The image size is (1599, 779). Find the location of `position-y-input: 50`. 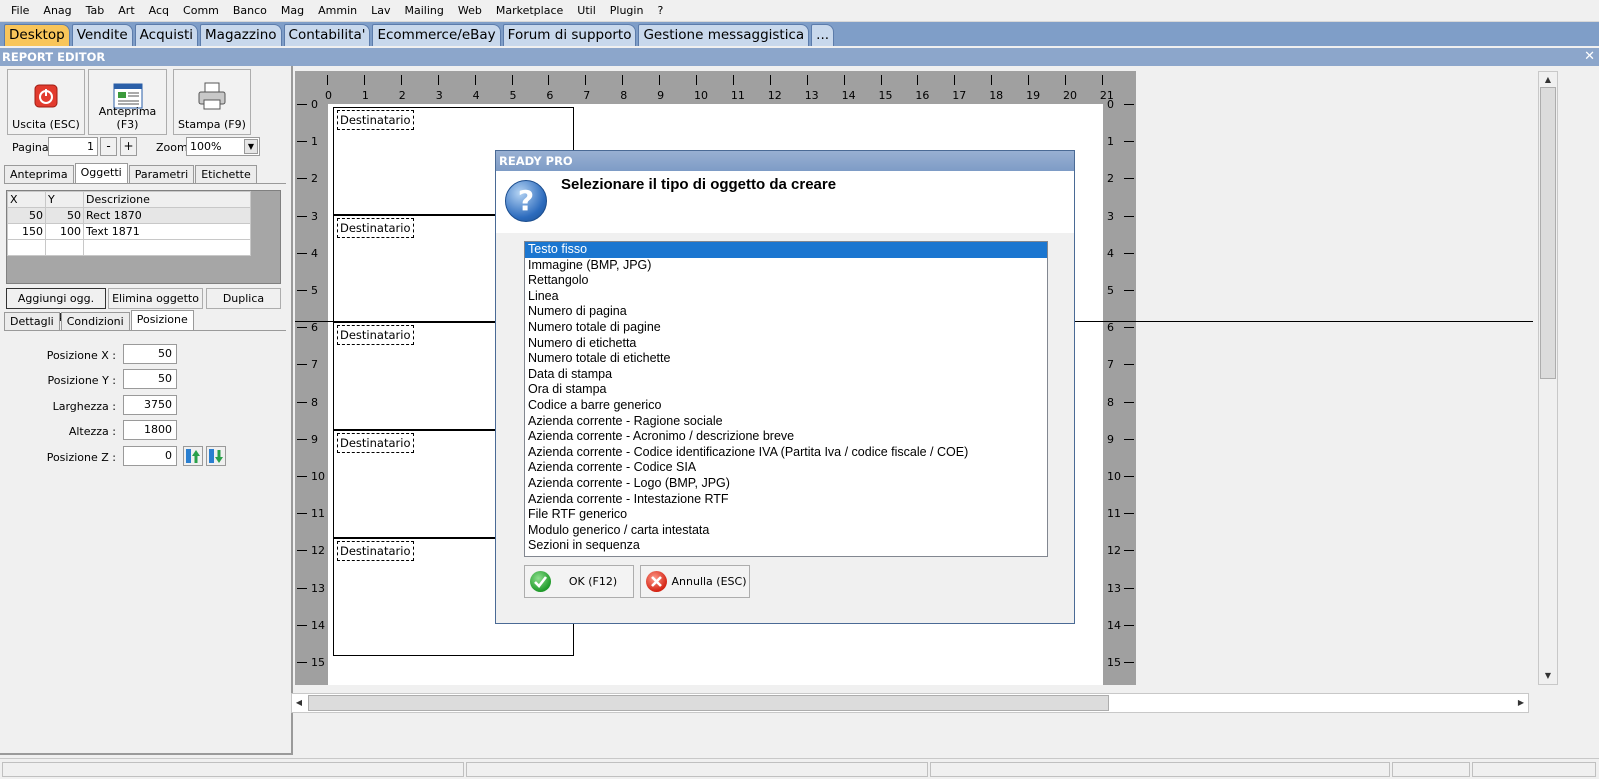

position-y-input: 50 is located at coordinates (150, 379).